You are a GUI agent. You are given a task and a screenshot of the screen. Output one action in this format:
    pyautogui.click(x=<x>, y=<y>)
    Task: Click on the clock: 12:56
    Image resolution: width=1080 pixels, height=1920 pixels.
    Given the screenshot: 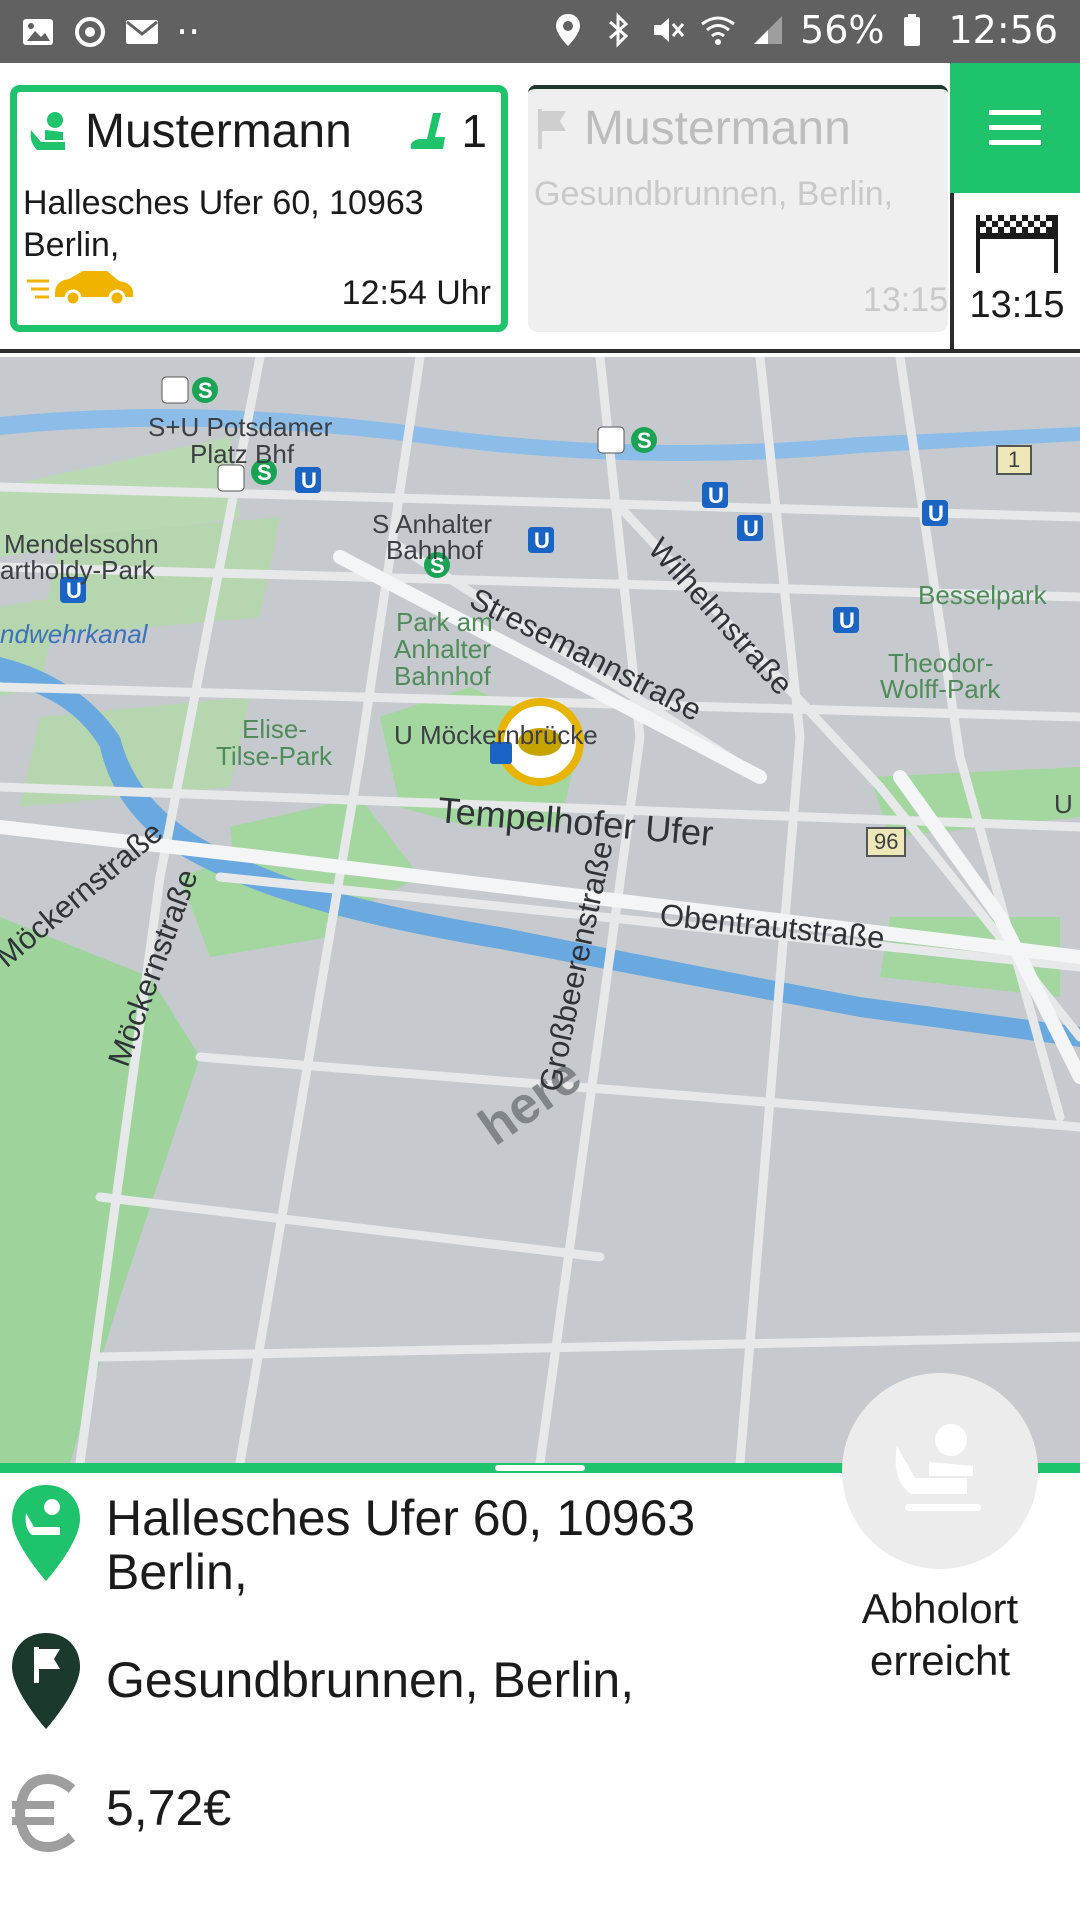 What is the action you would take?
    pyautogui.click(x=1003, y=30)
    